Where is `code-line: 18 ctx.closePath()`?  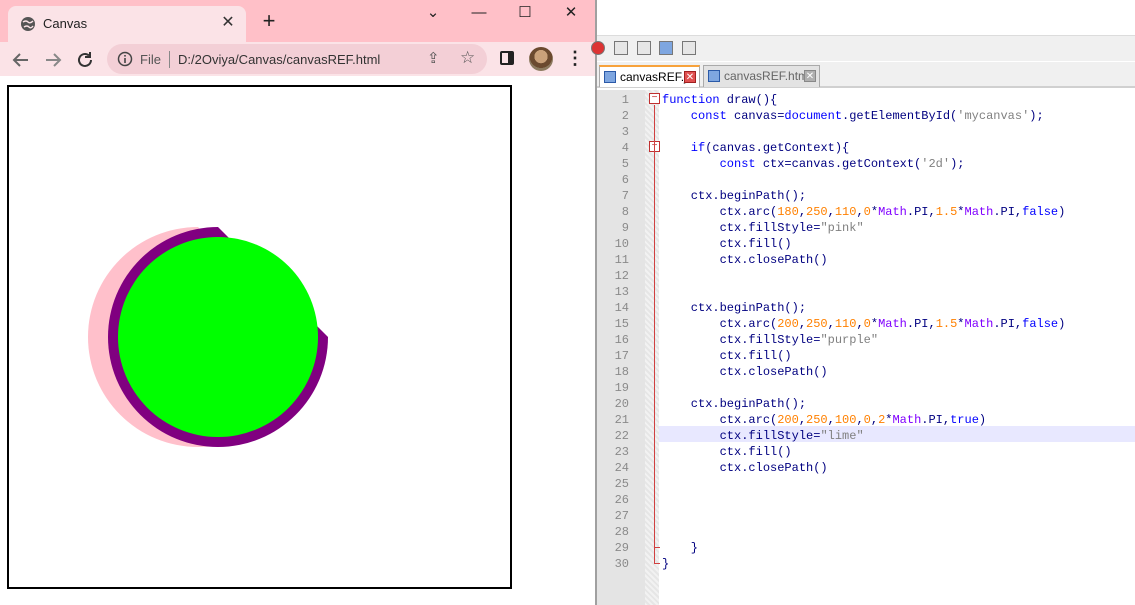 code-line: 18 ctx.closePath() is located at coordinates (866, 372).